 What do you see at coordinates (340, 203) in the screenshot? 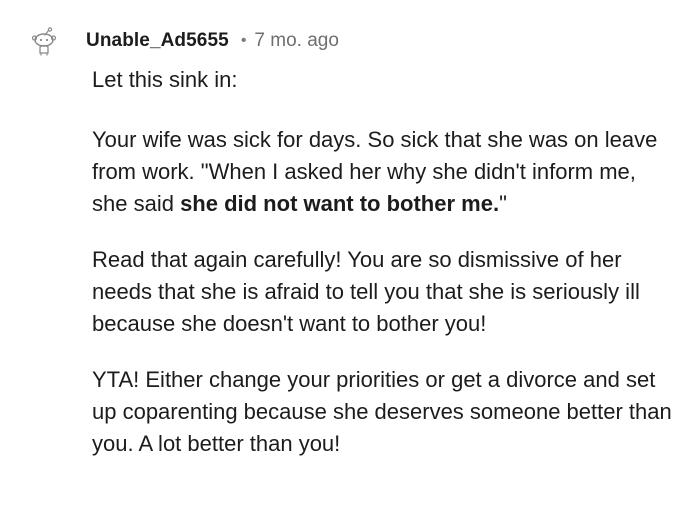
I see `bold-quote: she did not want to bother me.` at bounding box center [340, 203].